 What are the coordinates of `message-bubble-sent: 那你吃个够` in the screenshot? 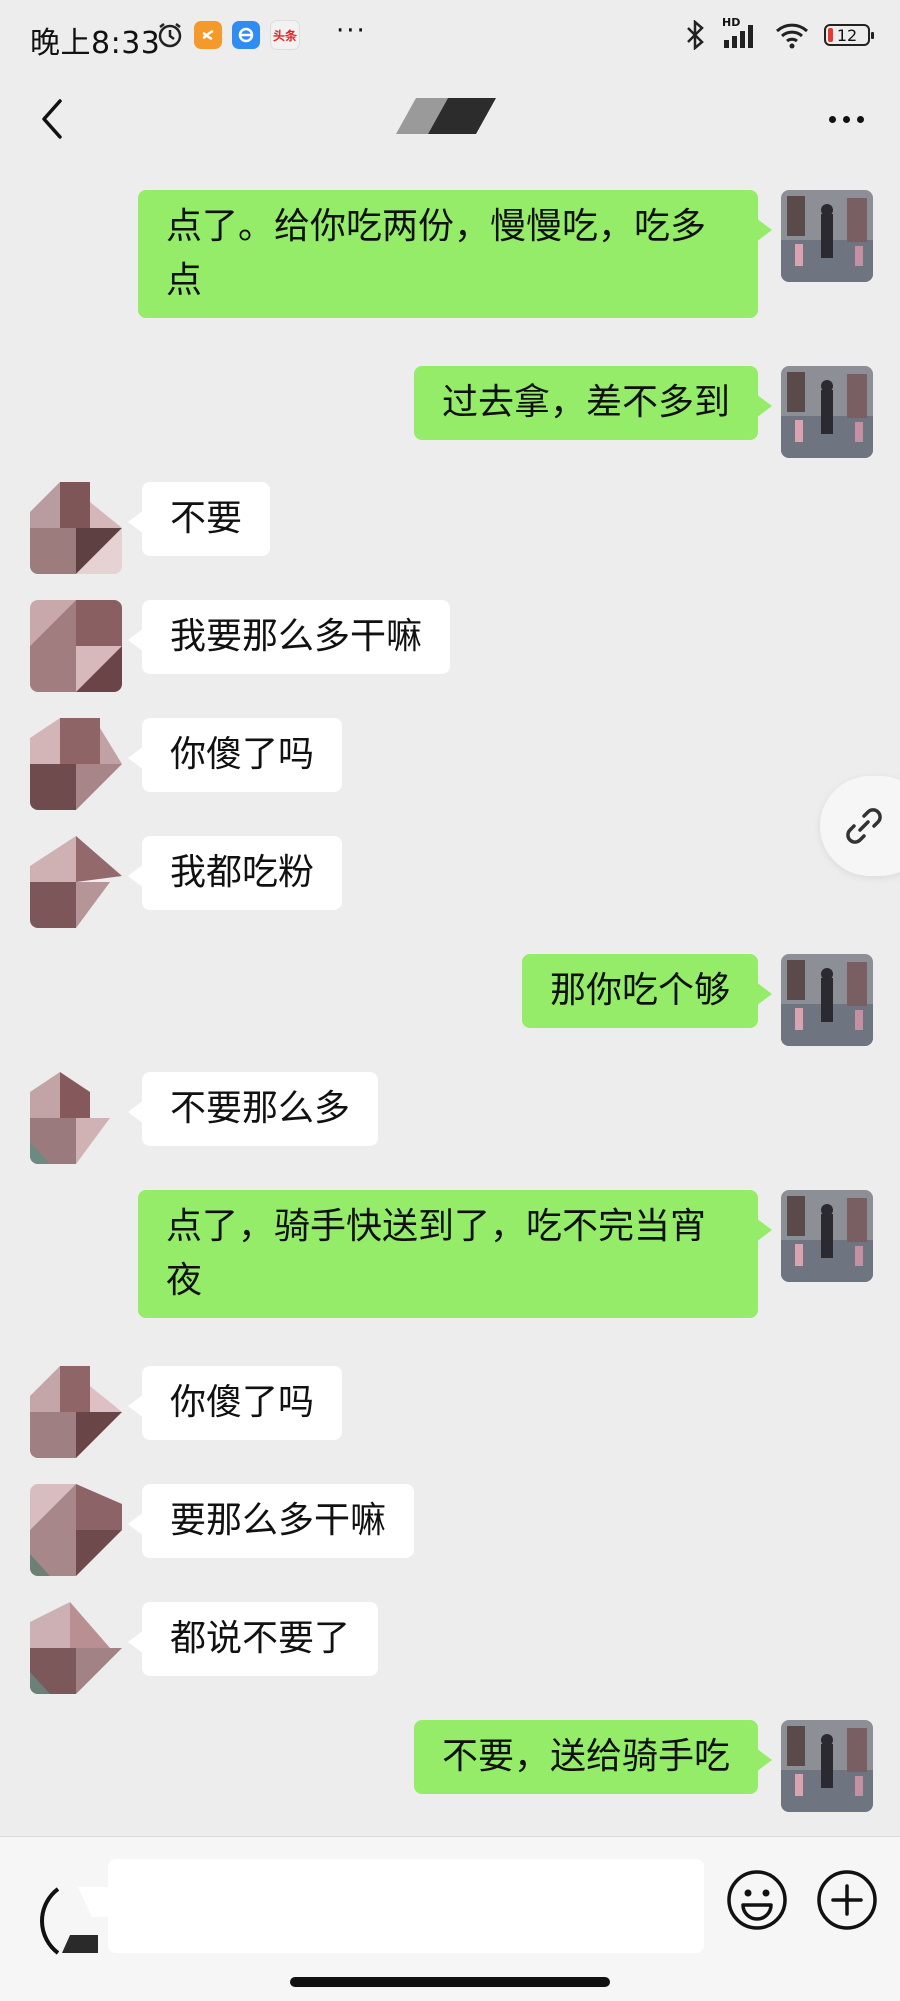 It's located at (647, 991).